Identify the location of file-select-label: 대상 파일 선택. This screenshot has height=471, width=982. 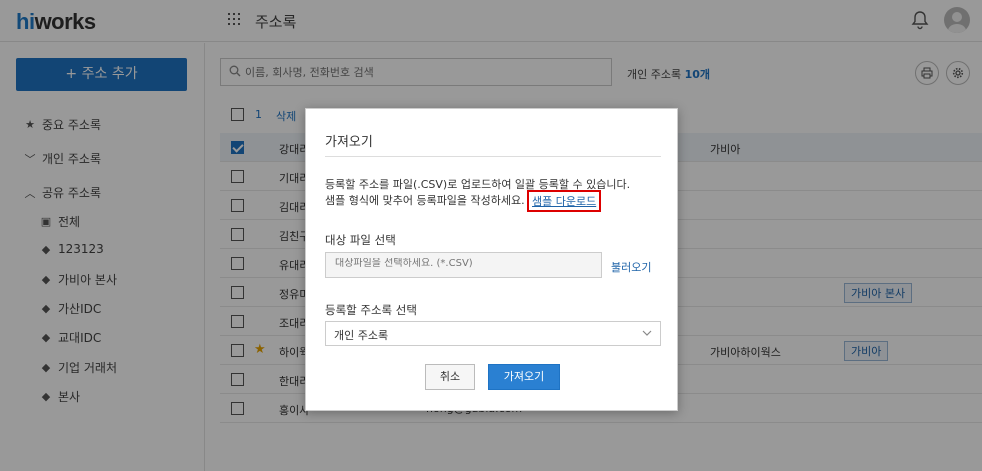
(360, 240).